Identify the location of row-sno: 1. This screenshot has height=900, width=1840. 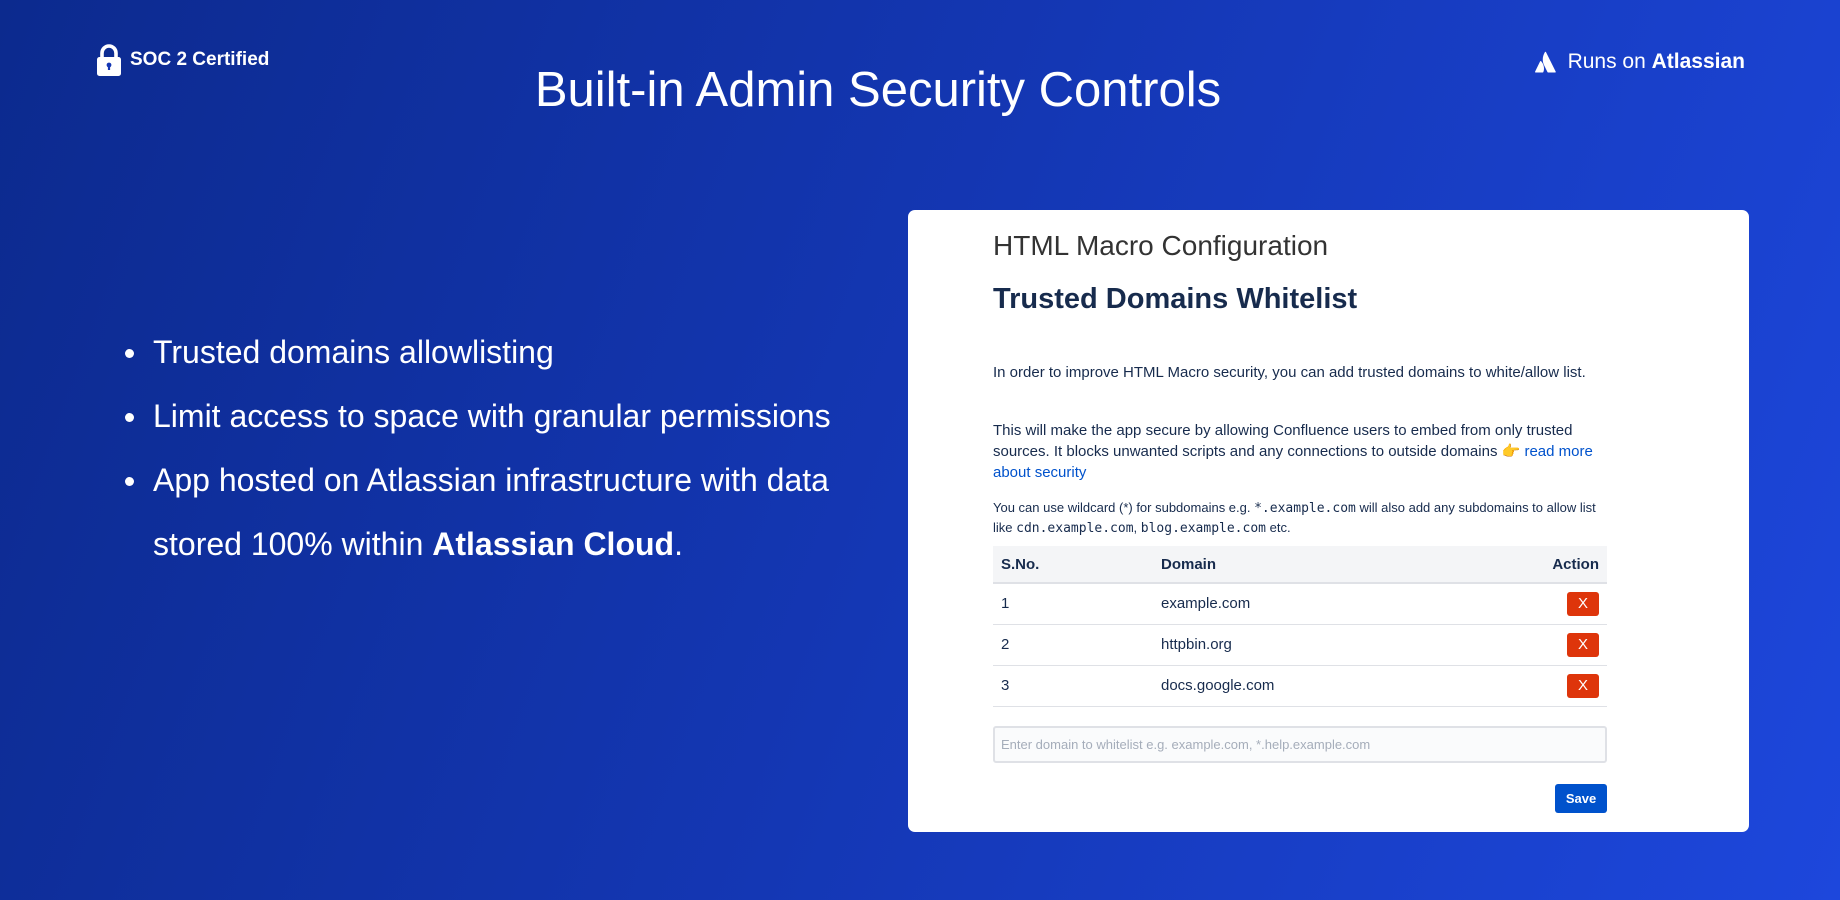
(1073, 604).